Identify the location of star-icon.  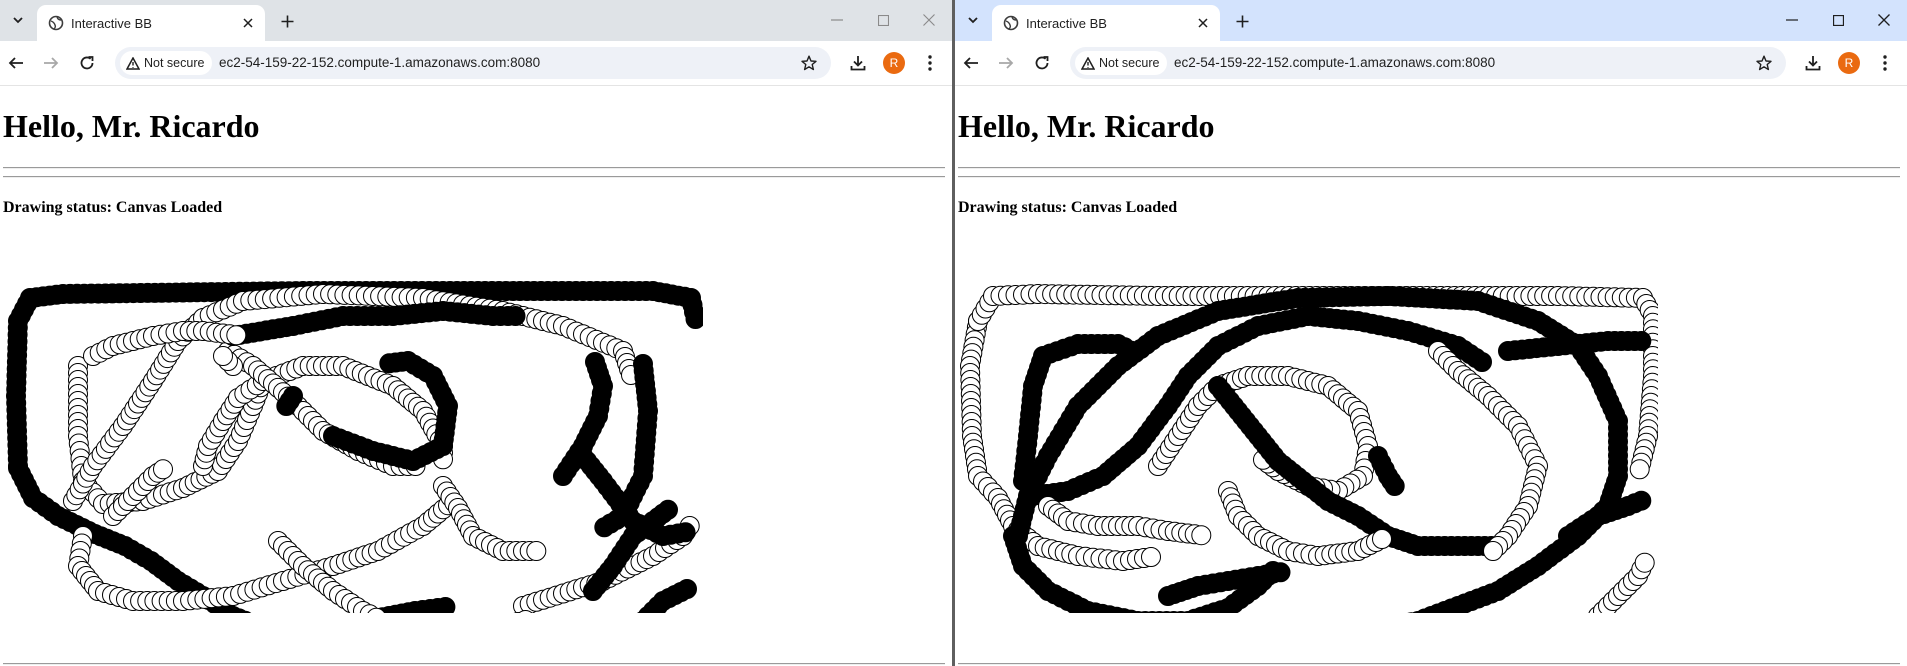
(1764, 63).